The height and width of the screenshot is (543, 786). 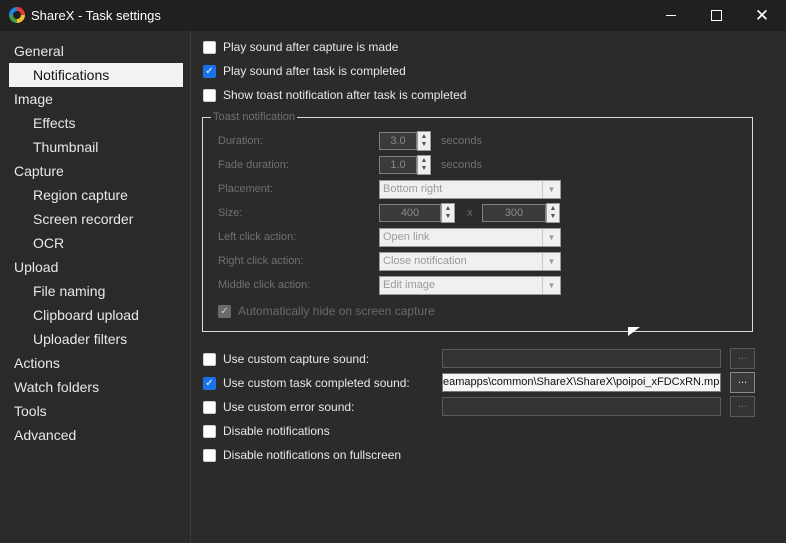 I want to click on left-click-action-select: Open link ▼, so click(x=470, y=237).